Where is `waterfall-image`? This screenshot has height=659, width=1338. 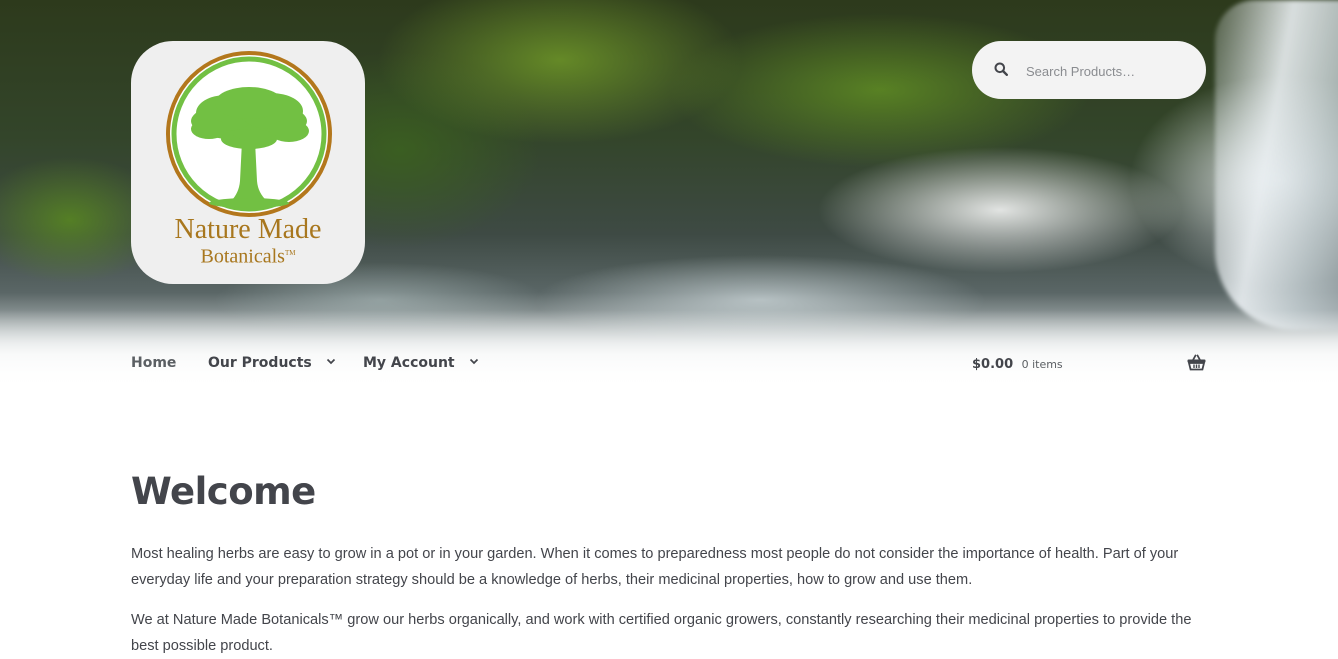
waterfall-image is located at coordinates (1276, 165).